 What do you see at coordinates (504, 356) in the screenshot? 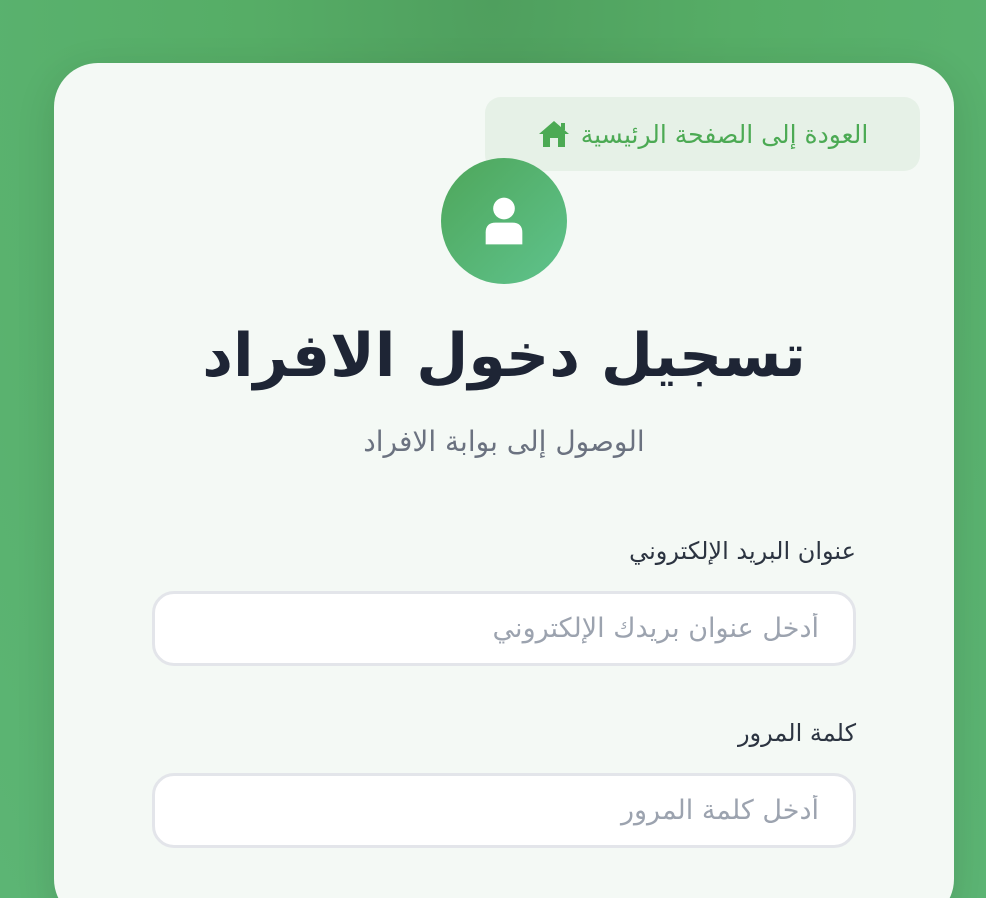
I see `page-title: تسجيل دخول الافراد` at bounding box center [504, 356].